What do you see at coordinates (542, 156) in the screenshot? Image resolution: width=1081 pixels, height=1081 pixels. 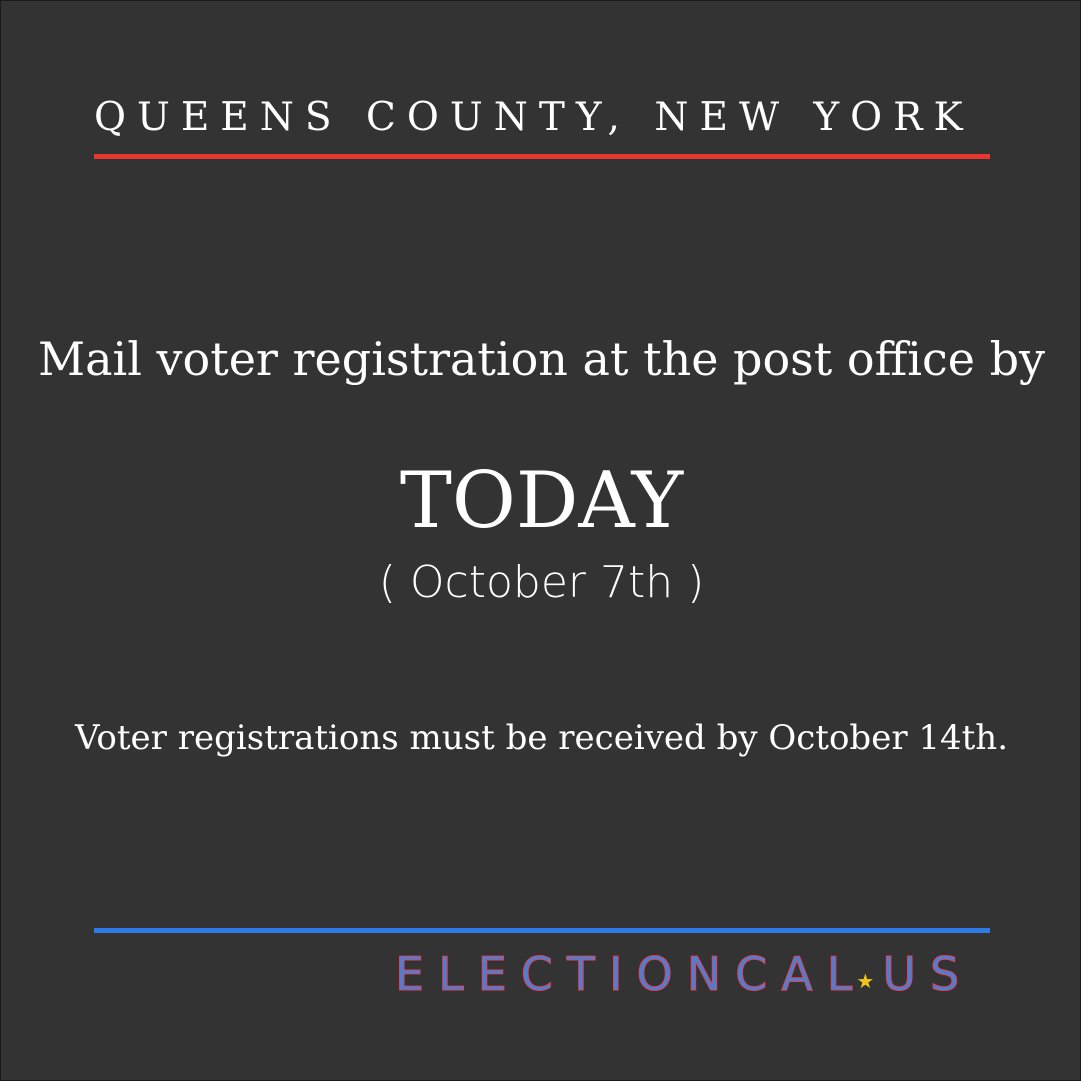 I see `top-divider` at bounding box center [542, 156].